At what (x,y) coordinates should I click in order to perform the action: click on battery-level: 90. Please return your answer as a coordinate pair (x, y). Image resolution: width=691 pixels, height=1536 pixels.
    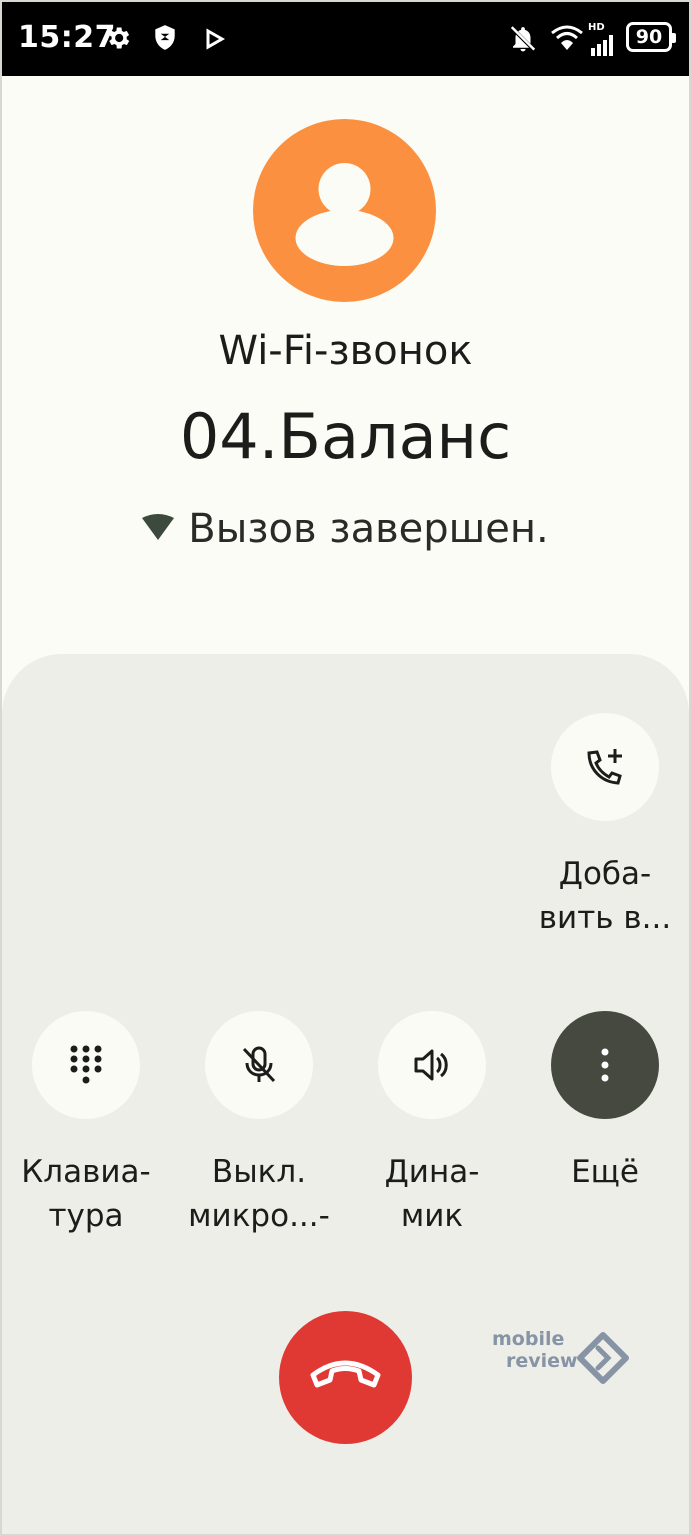
    Looking at the image, I should click on (649, 37).